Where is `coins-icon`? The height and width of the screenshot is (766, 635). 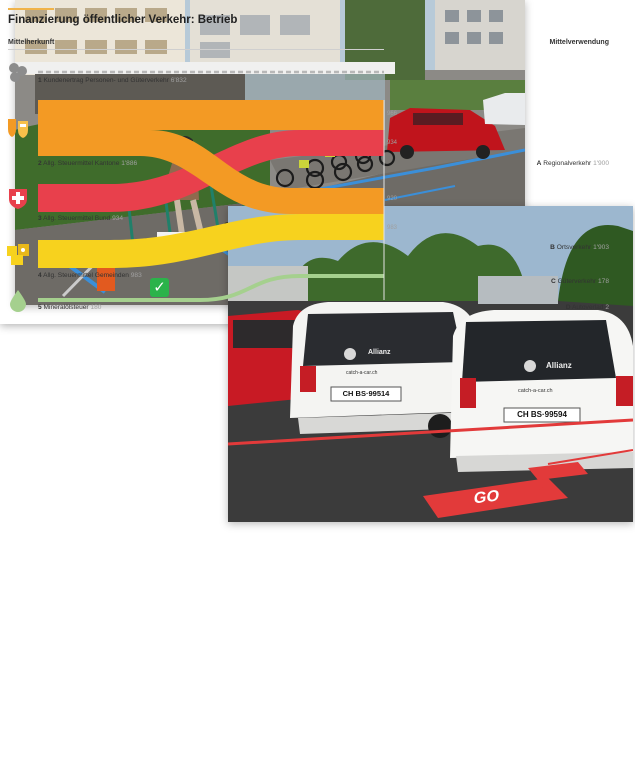 coins-icon is located at coordinates (18, 72).